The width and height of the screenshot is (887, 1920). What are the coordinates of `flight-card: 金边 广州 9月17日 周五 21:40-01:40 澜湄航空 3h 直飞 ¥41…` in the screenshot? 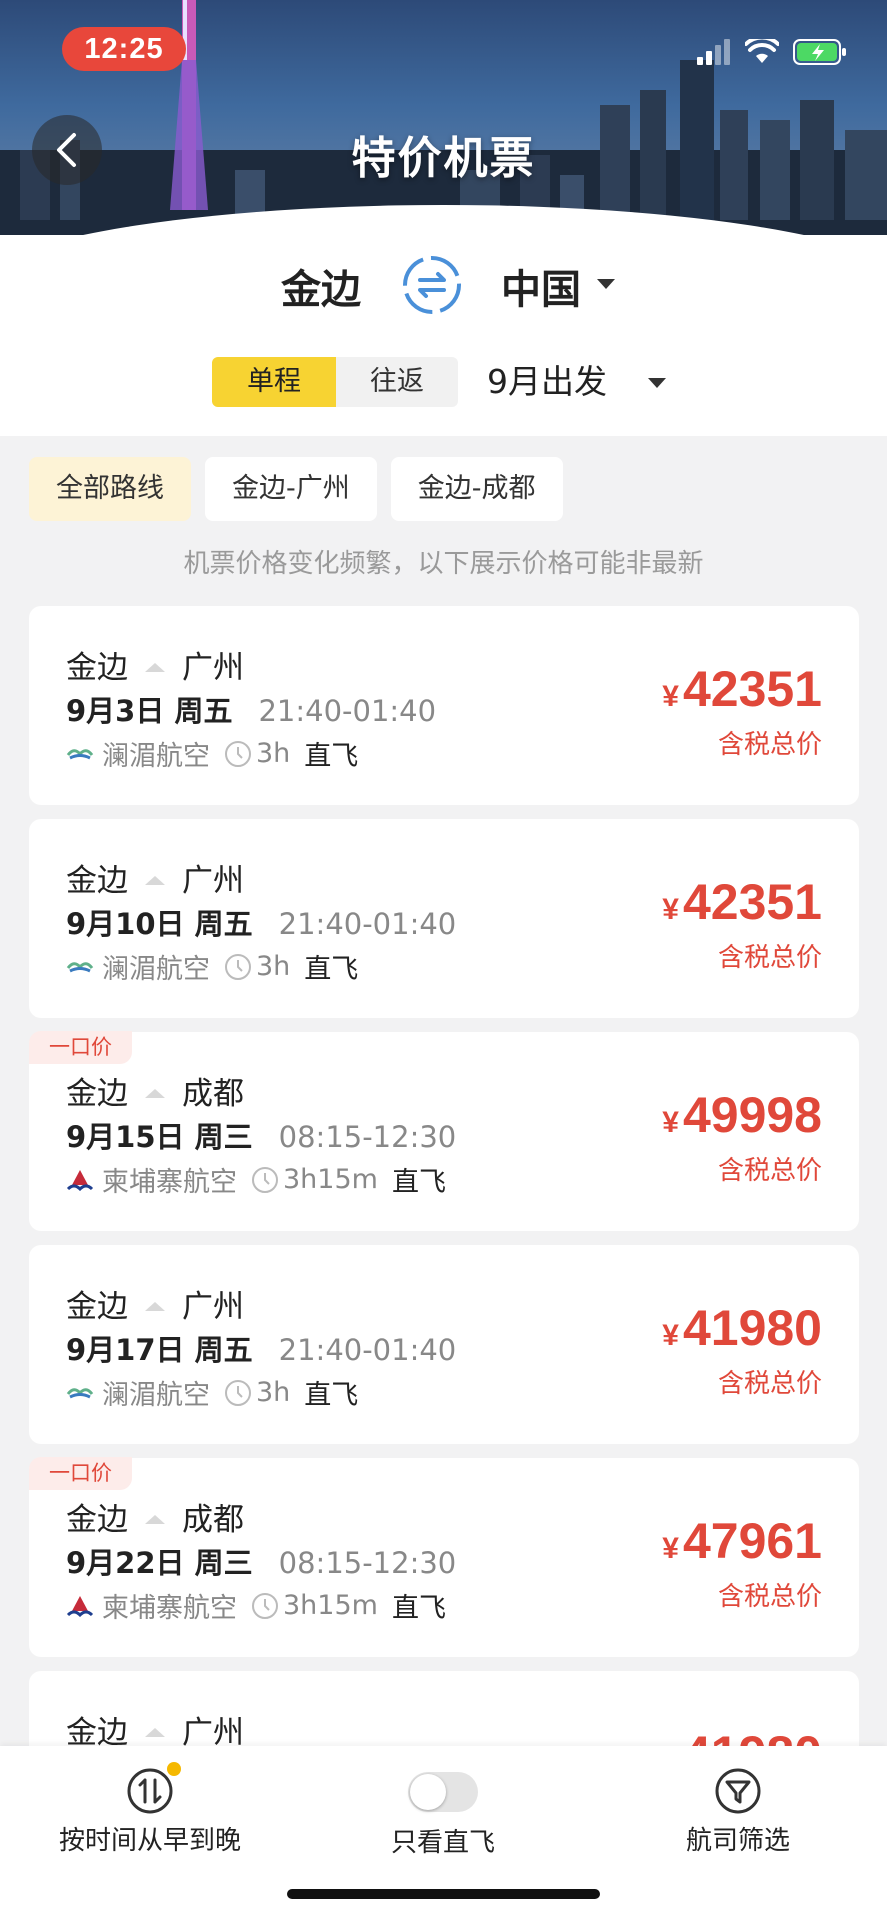 It's located at (444, 1344).